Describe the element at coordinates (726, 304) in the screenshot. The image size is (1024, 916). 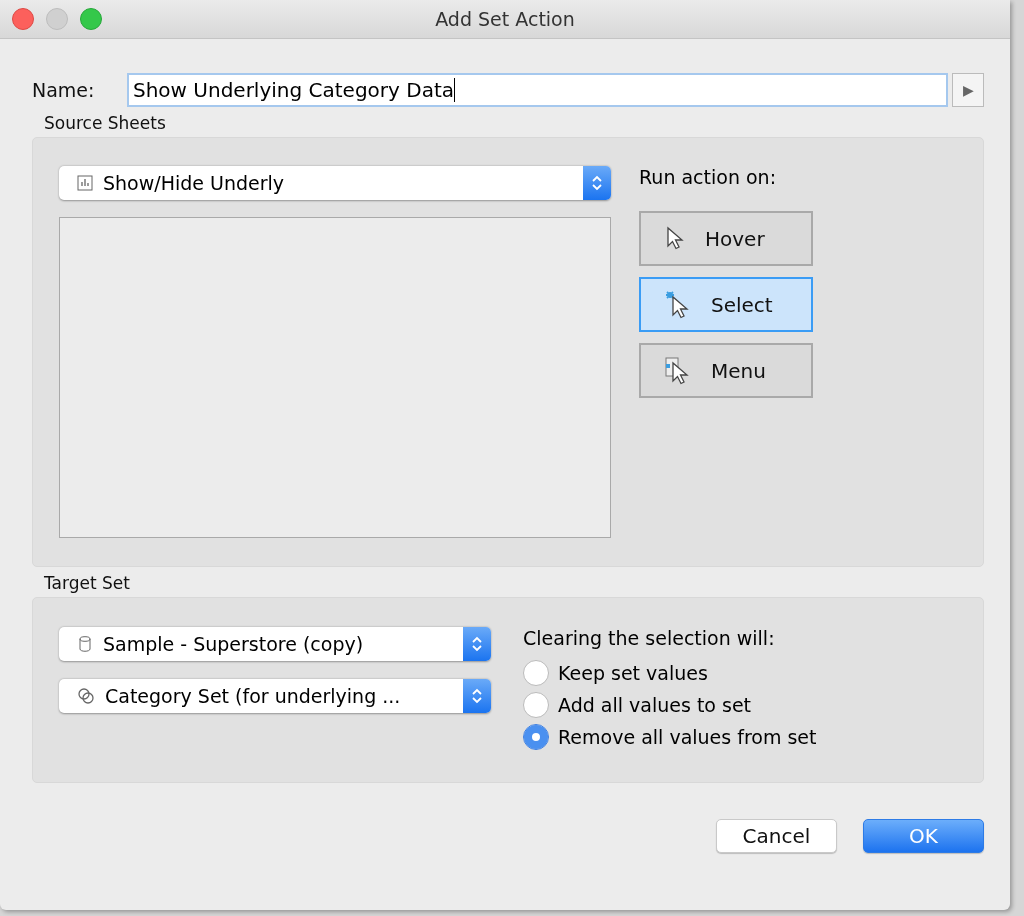
I see `run-action-button: Select` at that location.